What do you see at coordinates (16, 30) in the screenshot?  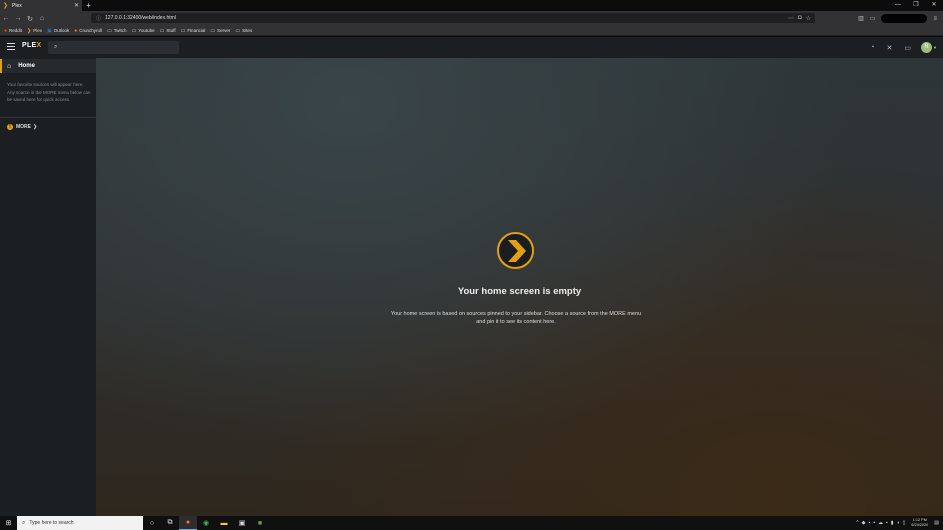 I see `bookmark-label: Reddit` at bounding box center [16, 30].